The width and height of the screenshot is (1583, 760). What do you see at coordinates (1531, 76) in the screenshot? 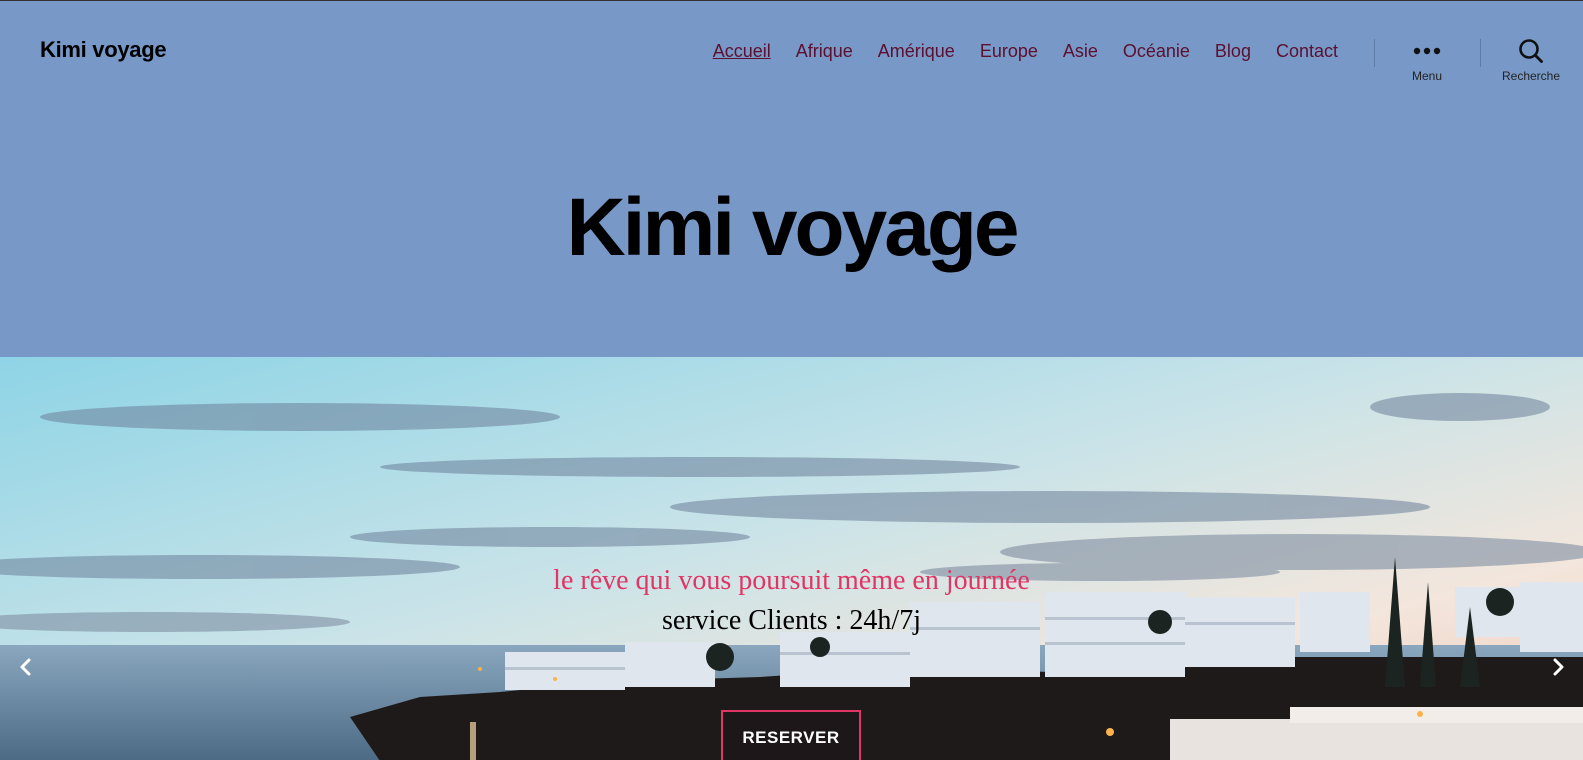
I see `search-label: Recherche` at bounding box center [1531, 76].